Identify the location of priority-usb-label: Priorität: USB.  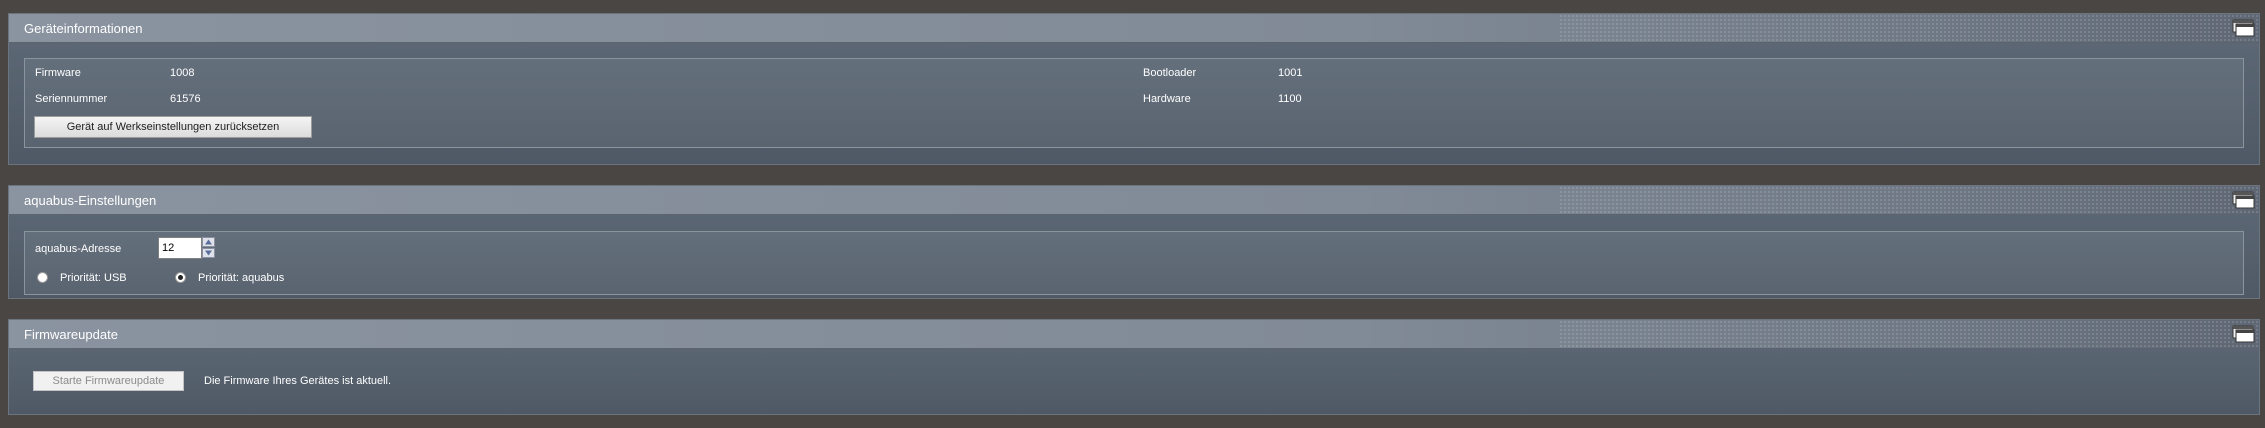
(93, 278).